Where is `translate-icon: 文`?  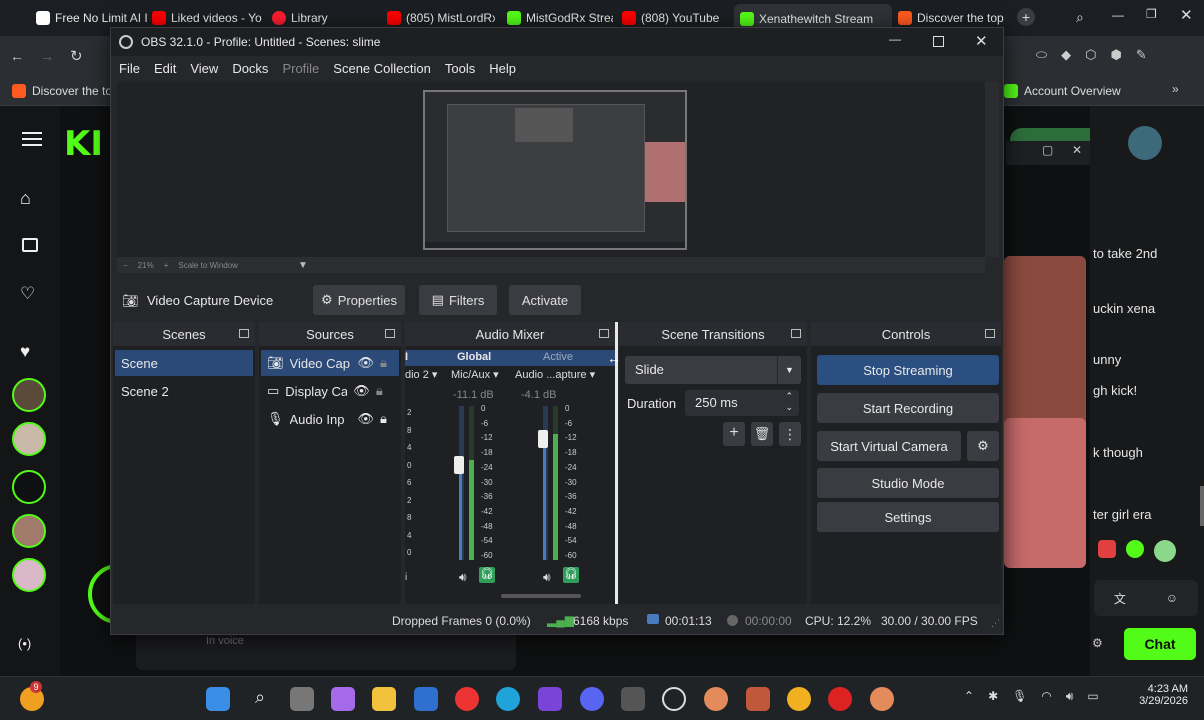 translate-icon: 文 is located at coordinates (1120, 598).